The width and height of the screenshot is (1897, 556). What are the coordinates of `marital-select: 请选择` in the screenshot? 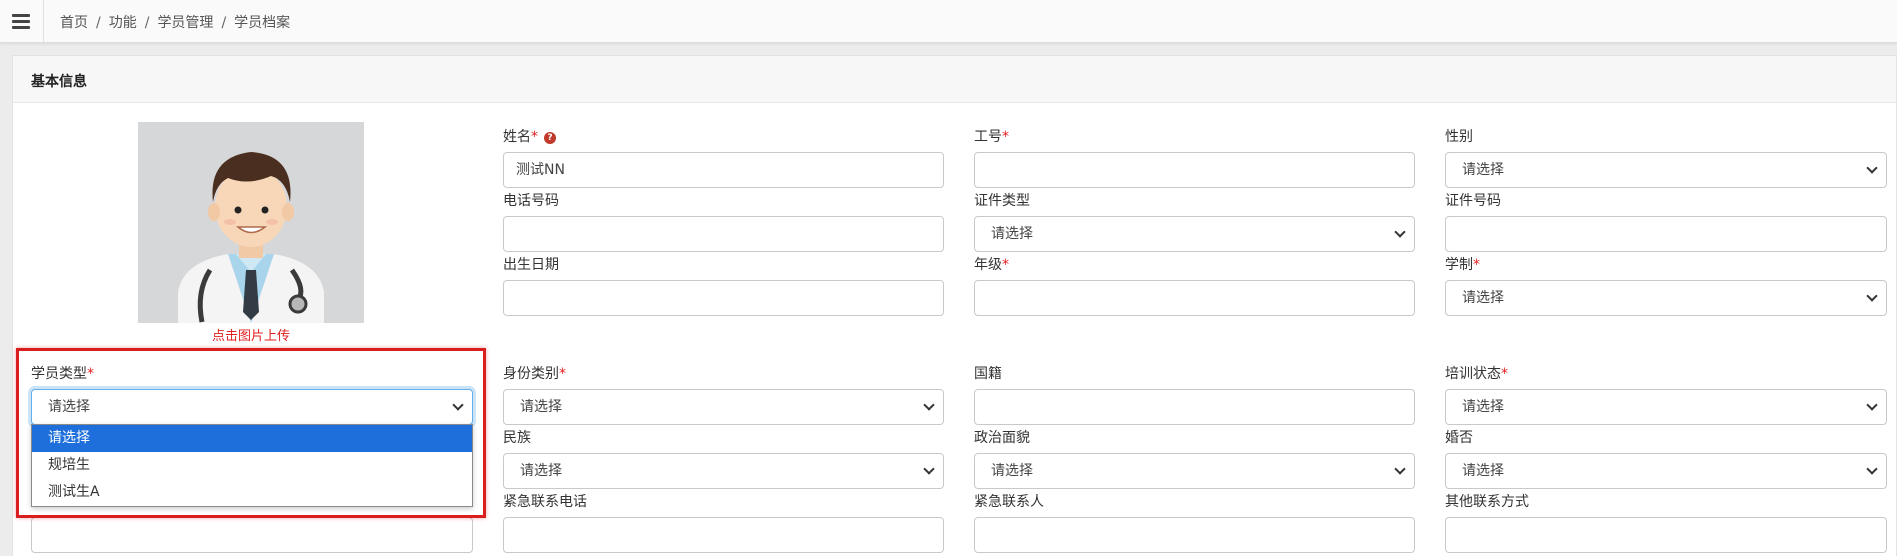 It's located at (1666, 471).